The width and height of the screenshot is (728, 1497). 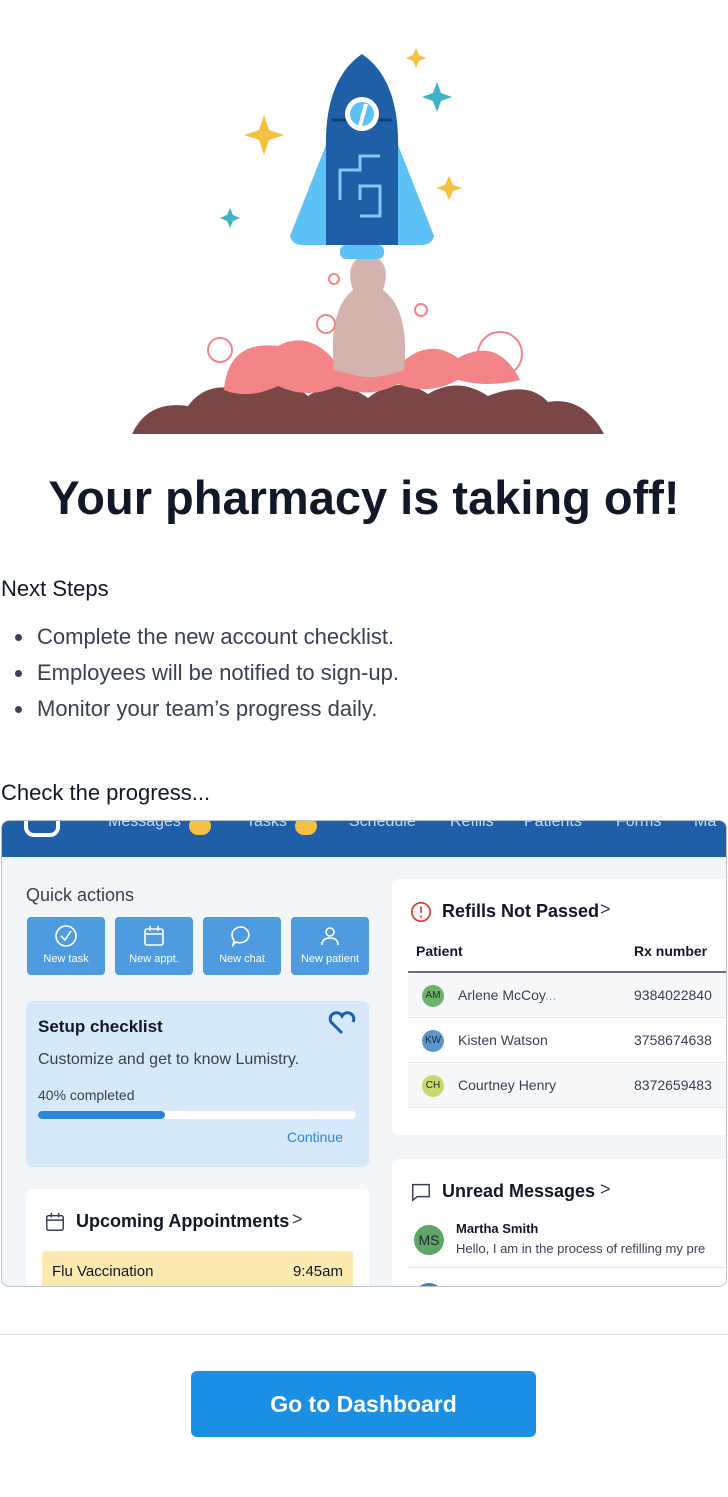 I want to click on quick-actions-title: Quick actions, so click(x=80, y=895).